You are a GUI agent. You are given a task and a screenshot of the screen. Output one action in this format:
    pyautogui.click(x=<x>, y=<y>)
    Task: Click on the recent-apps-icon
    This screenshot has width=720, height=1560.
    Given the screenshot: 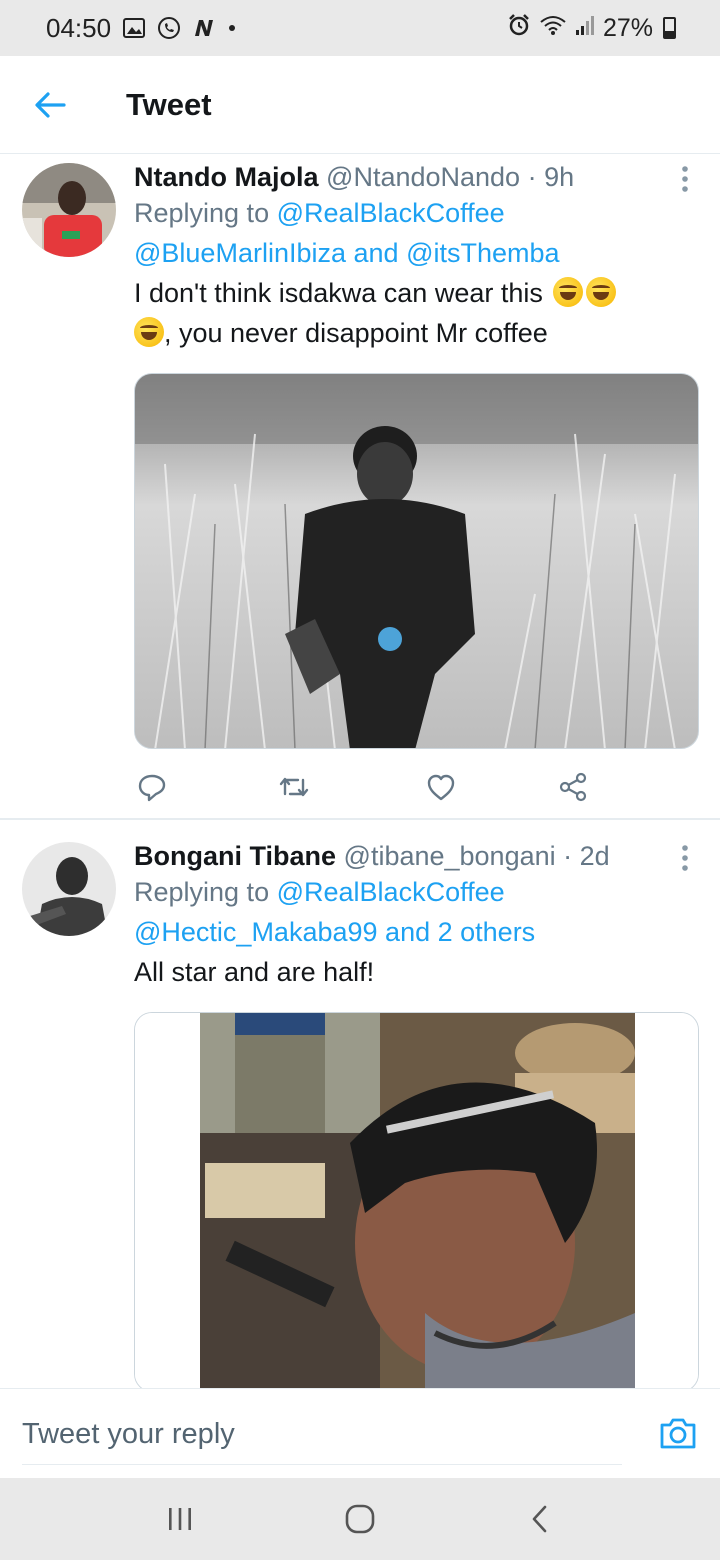 What is the action you would take?
    pyautogui.click(x=180, y=1519)
    